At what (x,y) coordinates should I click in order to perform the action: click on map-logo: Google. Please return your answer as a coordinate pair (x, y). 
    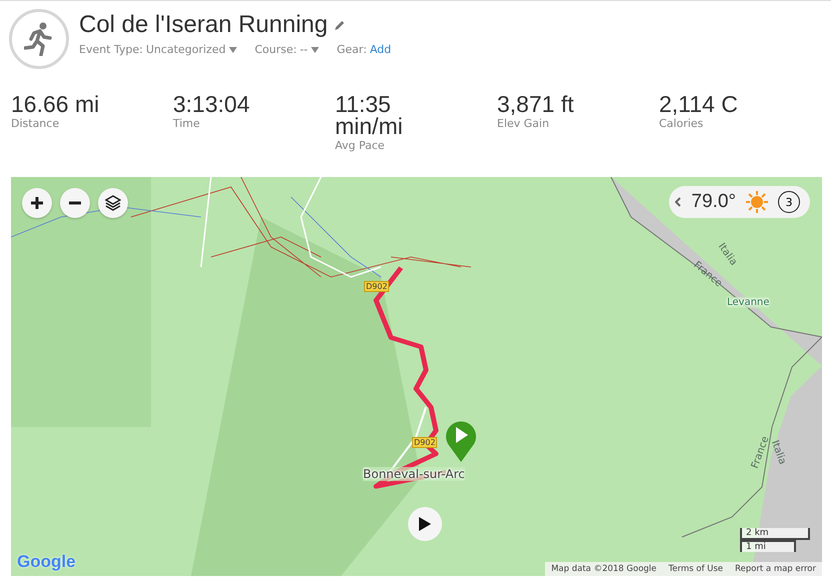
    Looking at the image, I should click on (46, 562).